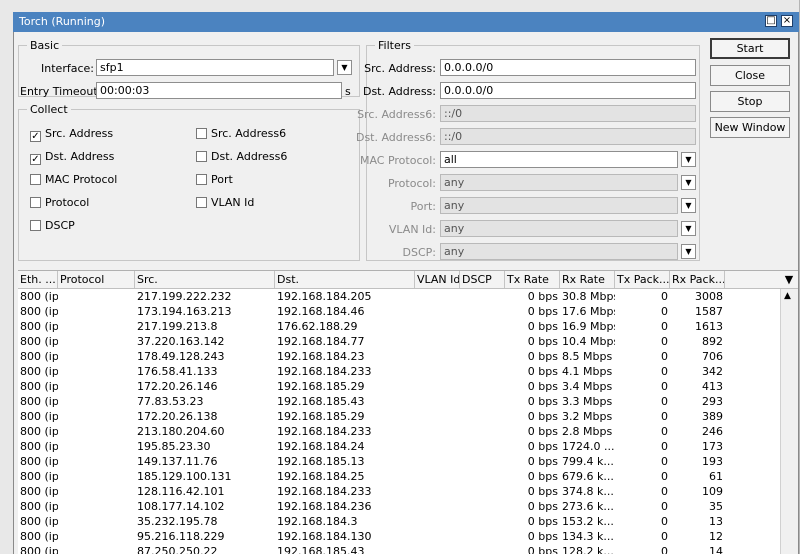 This screenshot has width=806, height=554. Describe the element at coordinates (52, 225) in the screenshot. I see `collect-dscp-checkbox: DSCP` at that location.